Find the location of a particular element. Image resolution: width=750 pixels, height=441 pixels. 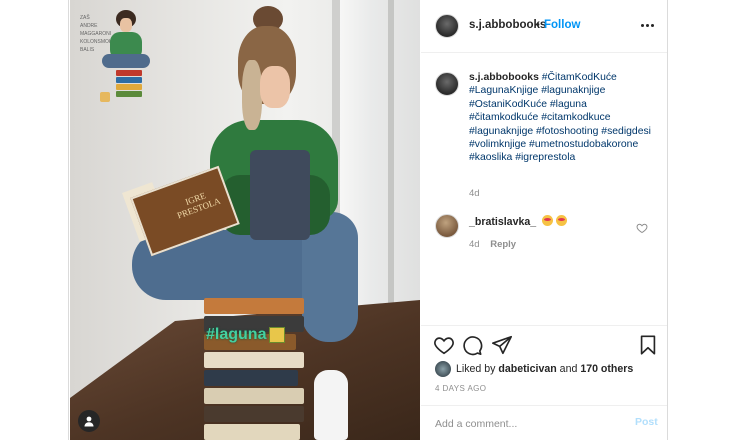

post-comment-button: Post is located at coordinates (646, 422).